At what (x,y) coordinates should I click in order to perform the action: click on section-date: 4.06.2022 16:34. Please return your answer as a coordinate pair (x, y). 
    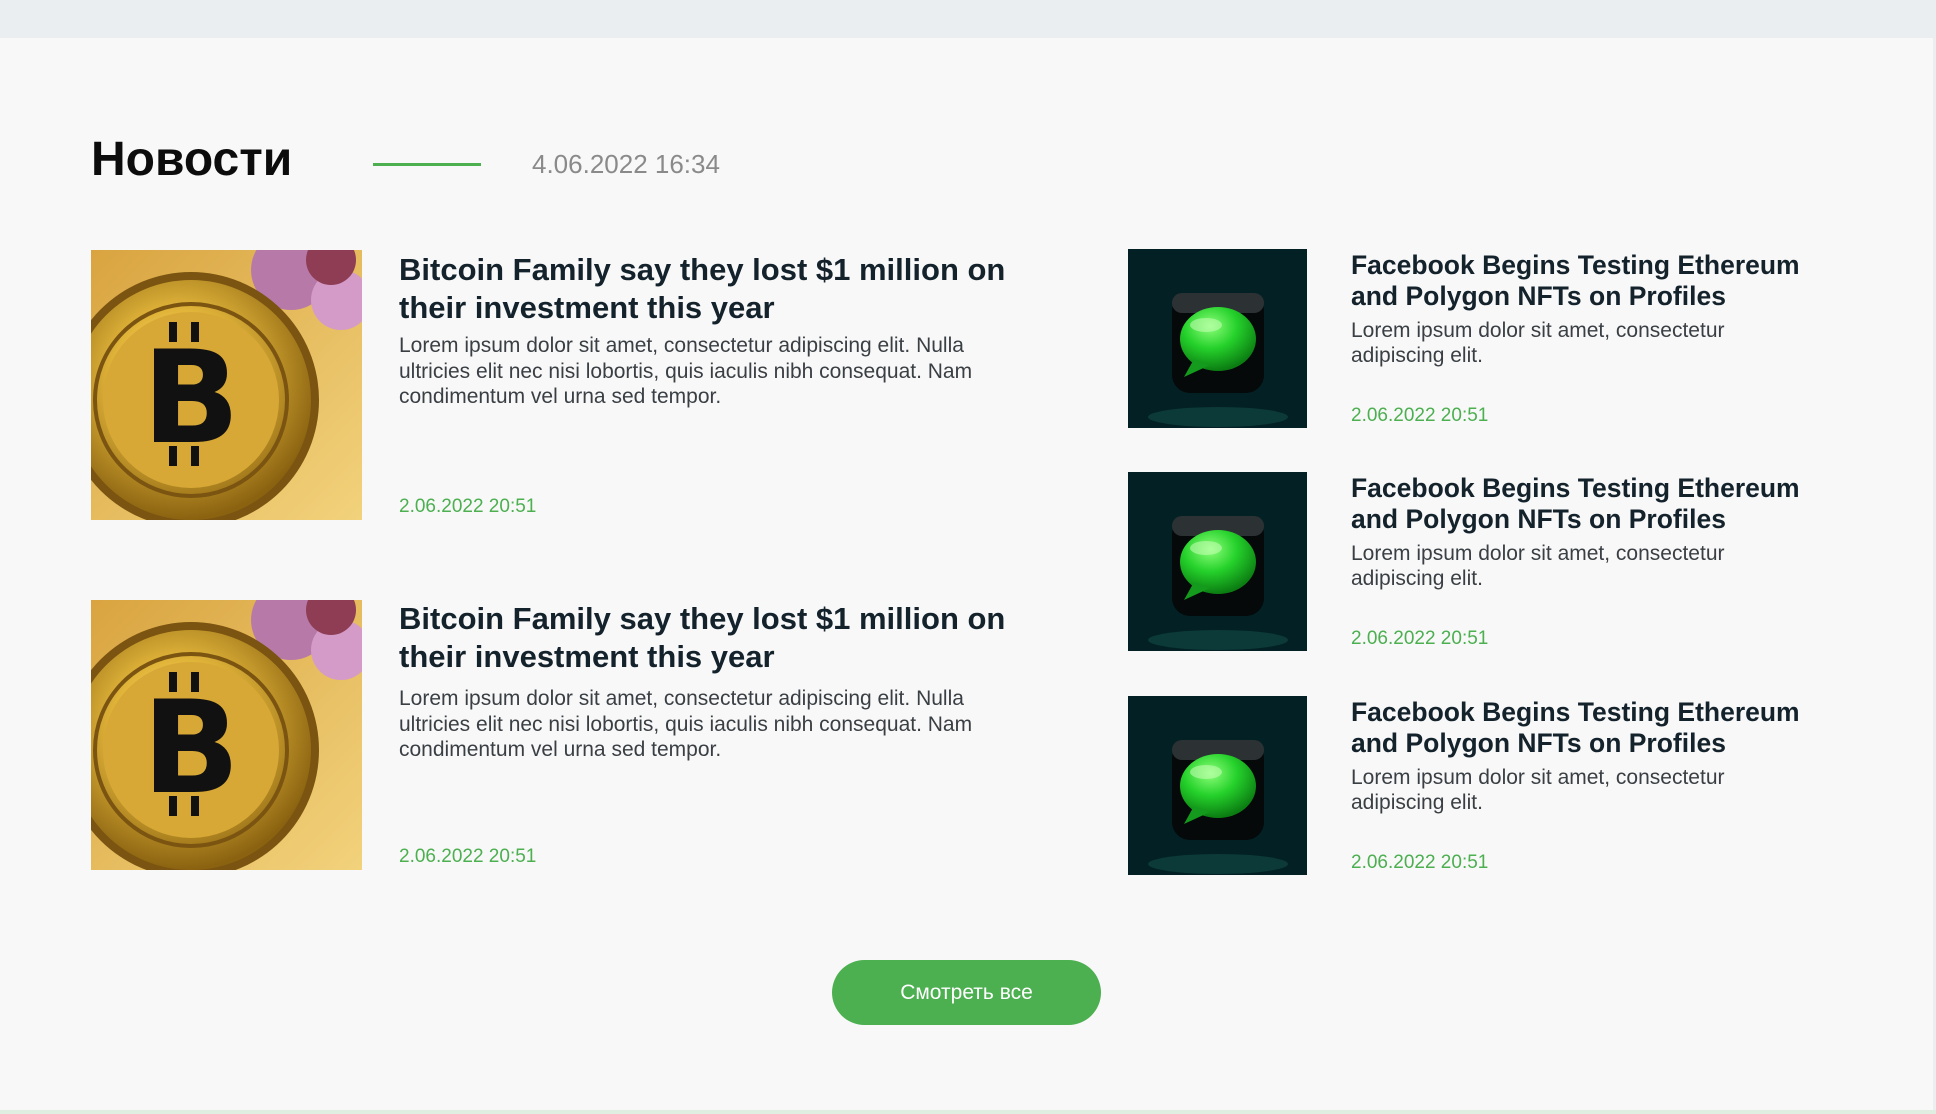
    Looking at the image, I should click on (626, 164).